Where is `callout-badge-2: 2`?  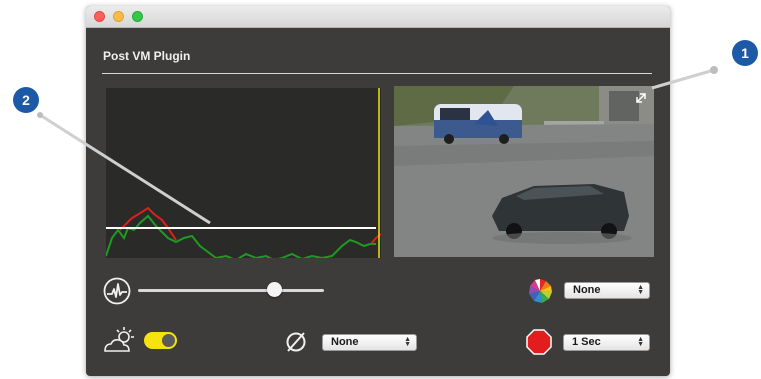
callout-badge-2: 2 is located at coordinates (26, 100).